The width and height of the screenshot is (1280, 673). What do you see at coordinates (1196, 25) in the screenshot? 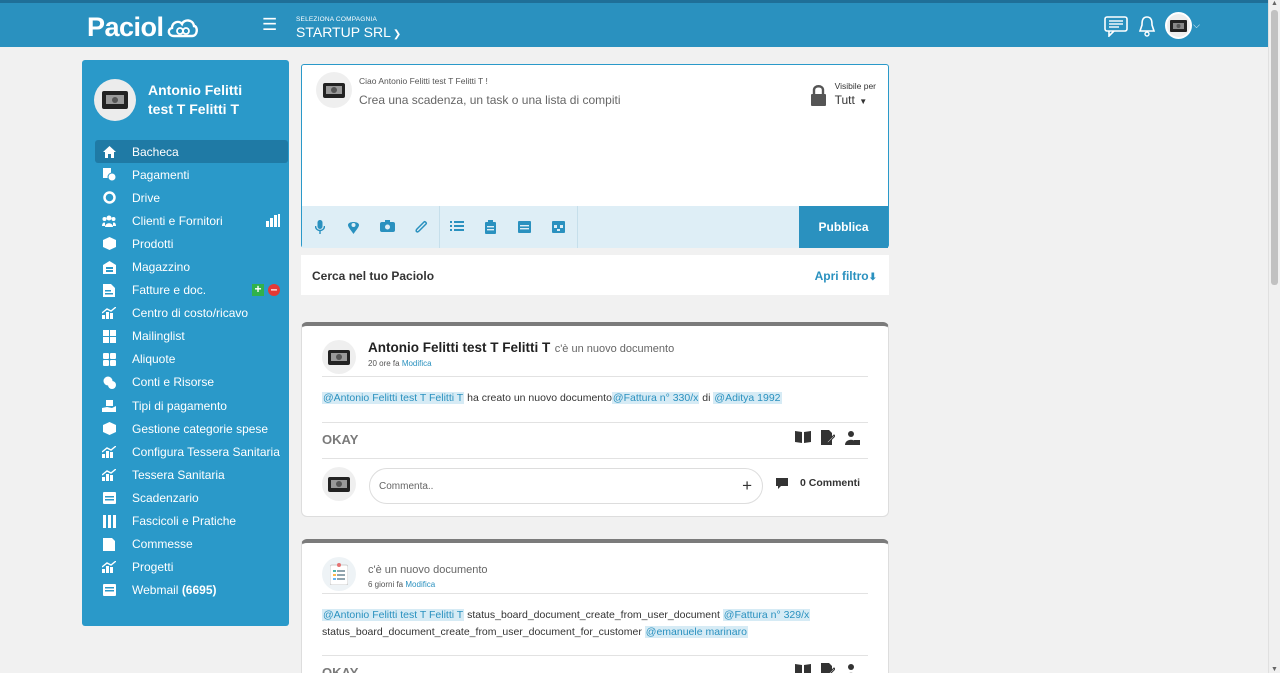
I see `avatar-chevron-icon: ⌵` at bounding box center [1196, 25].